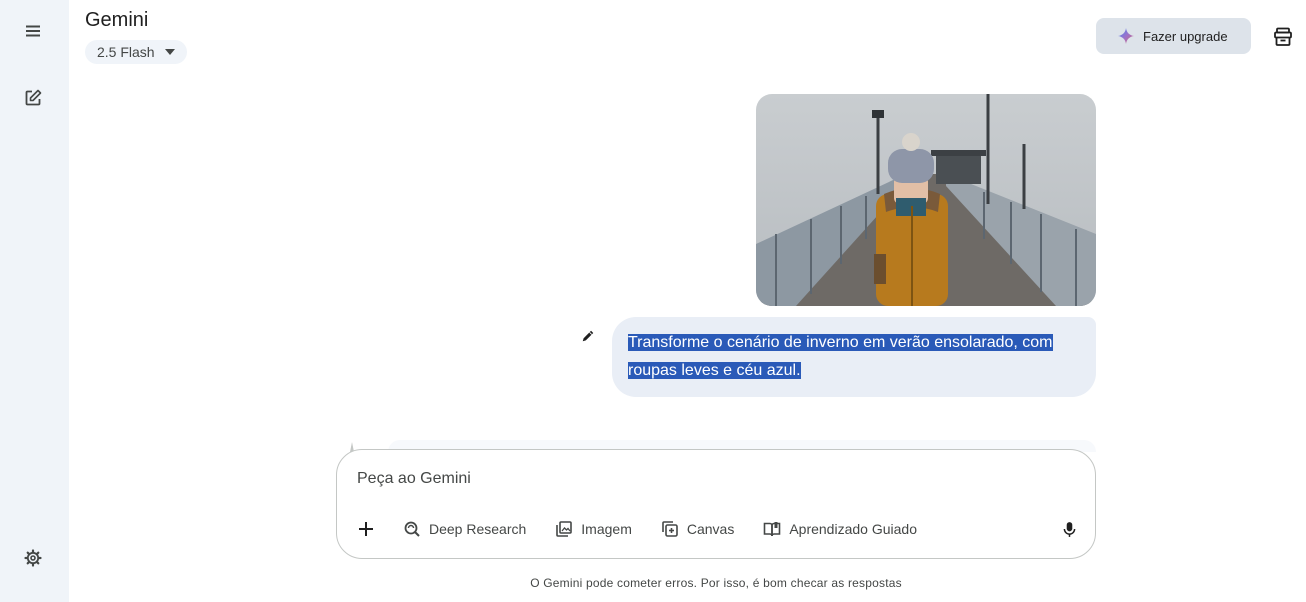  What do you see at coordinates (710, 529) in the screenshot?
I see `tool-canvas-label: Canvas` at bounding box center [710, 529].